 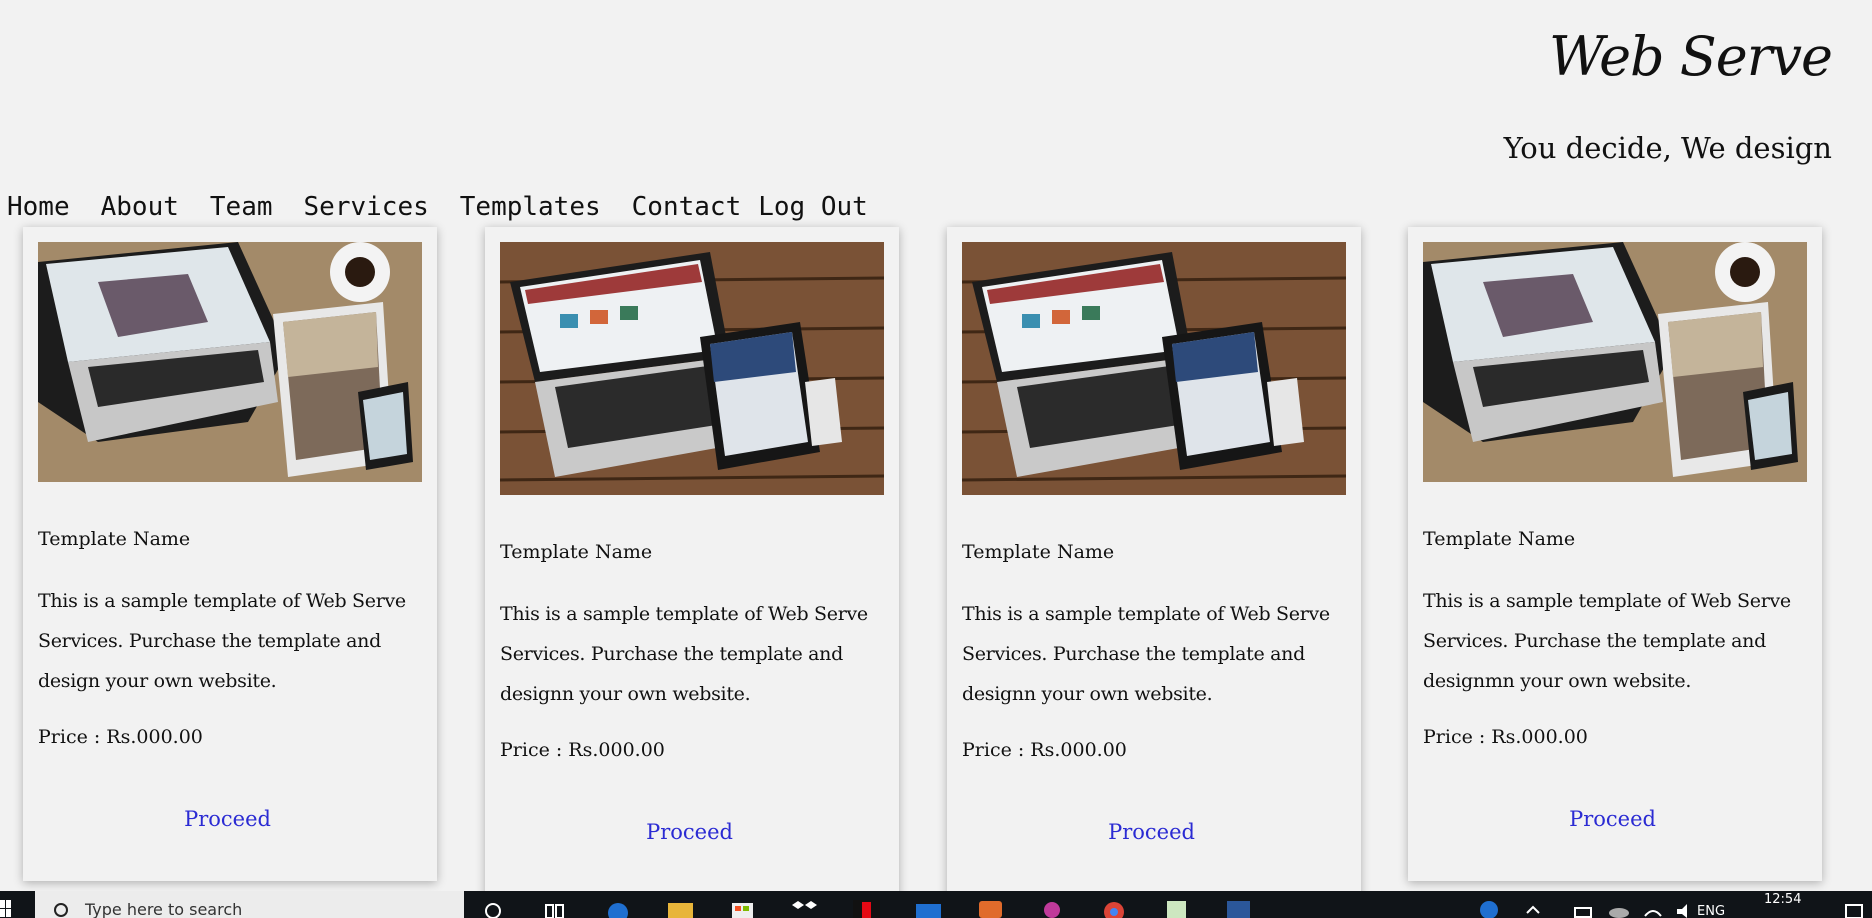 I want to click on word-icon, so click(x=1238, y=907).